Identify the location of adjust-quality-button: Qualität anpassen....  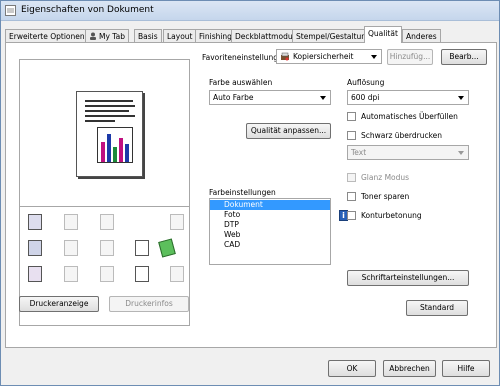
(288, 131).